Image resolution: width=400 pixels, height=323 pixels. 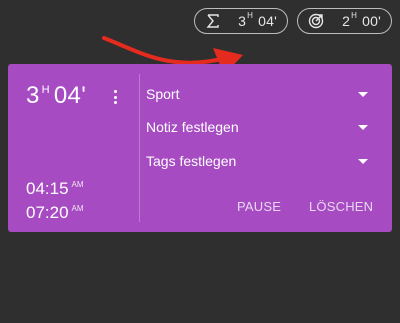 What do you see at coordinates (55, 214) in the screenshot?
I see `end-time: 07:20 AM` at bounding box center [55, 214].